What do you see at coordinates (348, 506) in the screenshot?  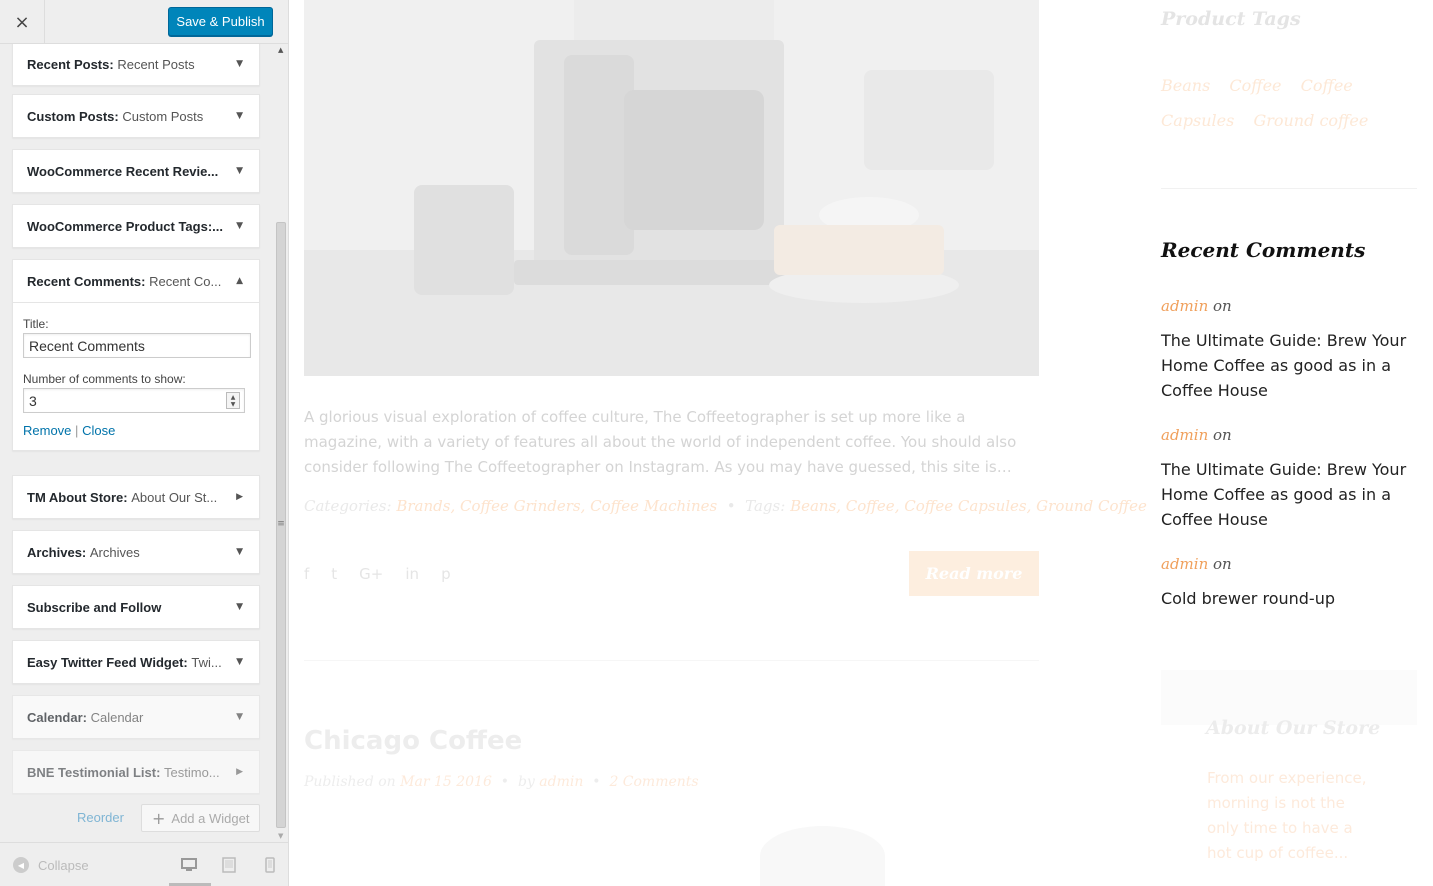 I see `categories-label: Categories:` at bounding box center [348, 506].